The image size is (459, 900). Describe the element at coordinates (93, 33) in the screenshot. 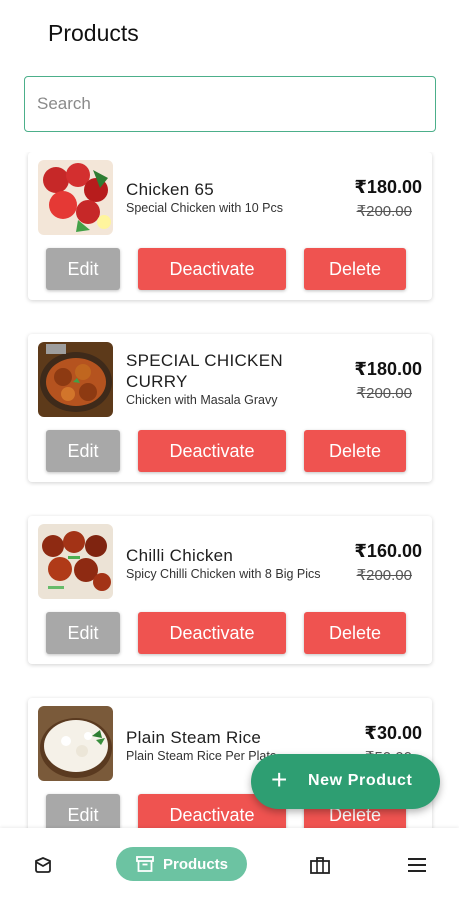

I see `page-title: Products` at that location.